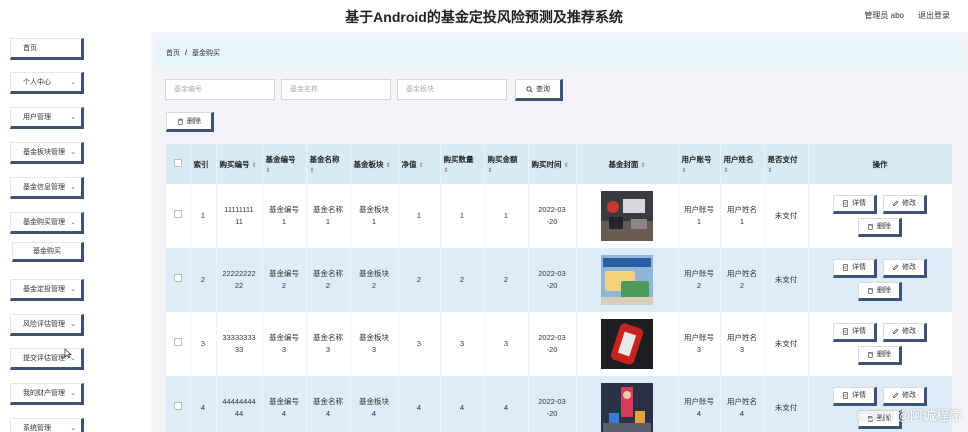 Image resolution: width=968 pixels, height=432 pixels. What do you see at coordinates (742, 164) in the screenshot?
I see `col-header: 用户姓名 ⇕` at bounding box center [742, 164].